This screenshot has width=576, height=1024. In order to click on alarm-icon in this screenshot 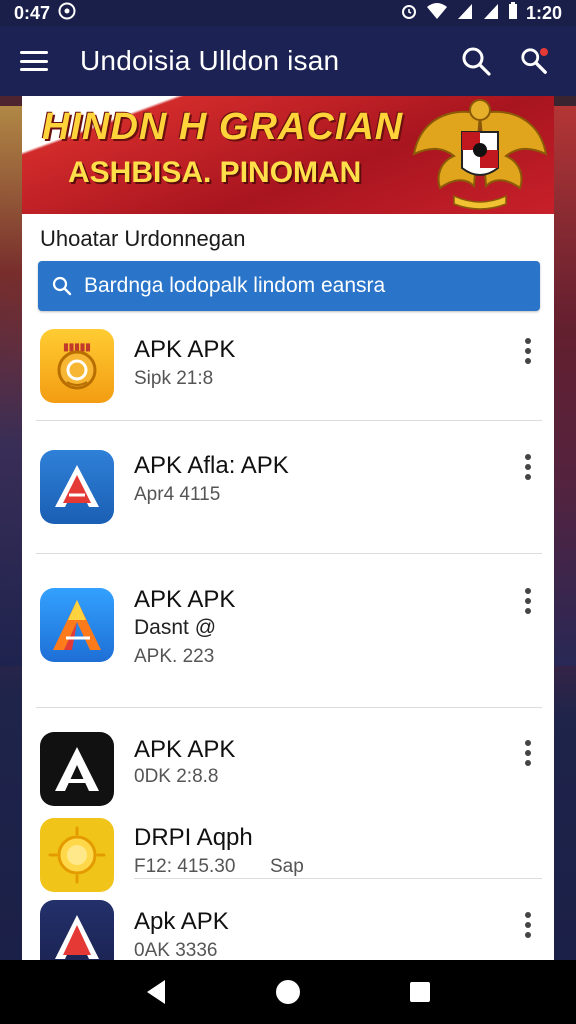, I will do `click(409, 13)`.